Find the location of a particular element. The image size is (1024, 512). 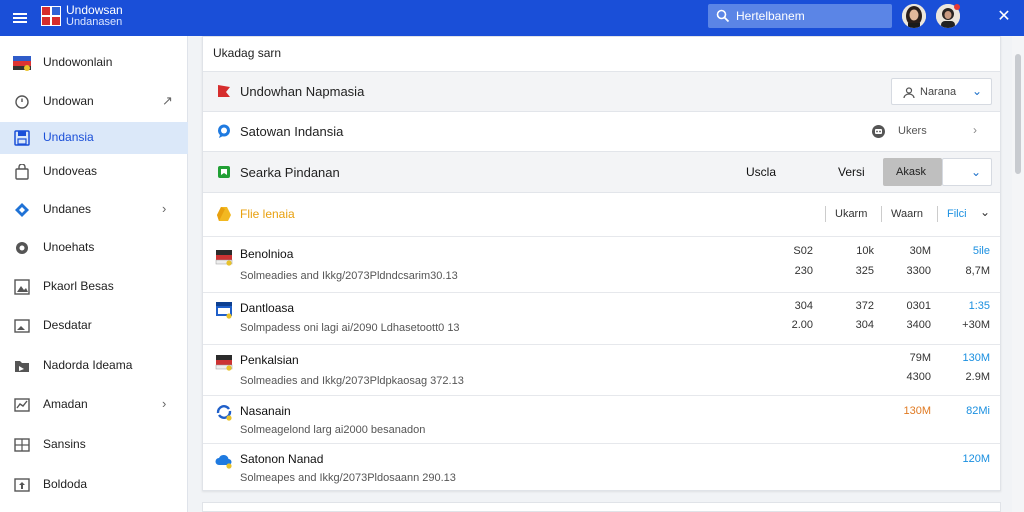

drive-icon is located at coordinates (224, 214).